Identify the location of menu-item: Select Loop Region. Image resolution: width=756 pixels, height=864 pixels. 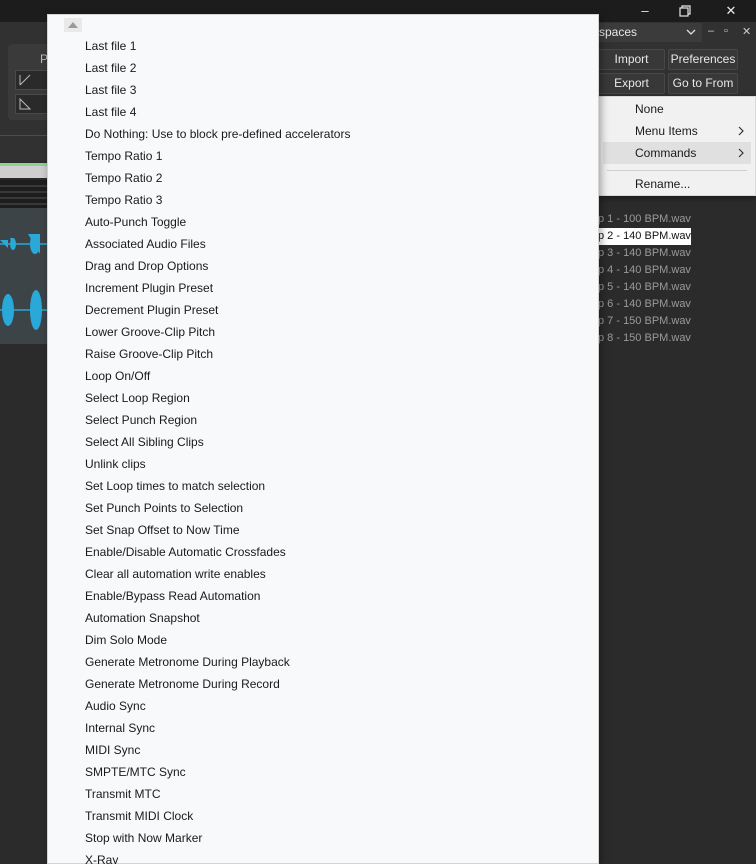
(323, 398).